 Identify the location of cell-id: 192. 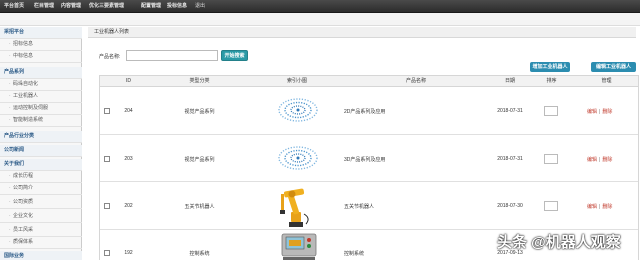
(128, 253).